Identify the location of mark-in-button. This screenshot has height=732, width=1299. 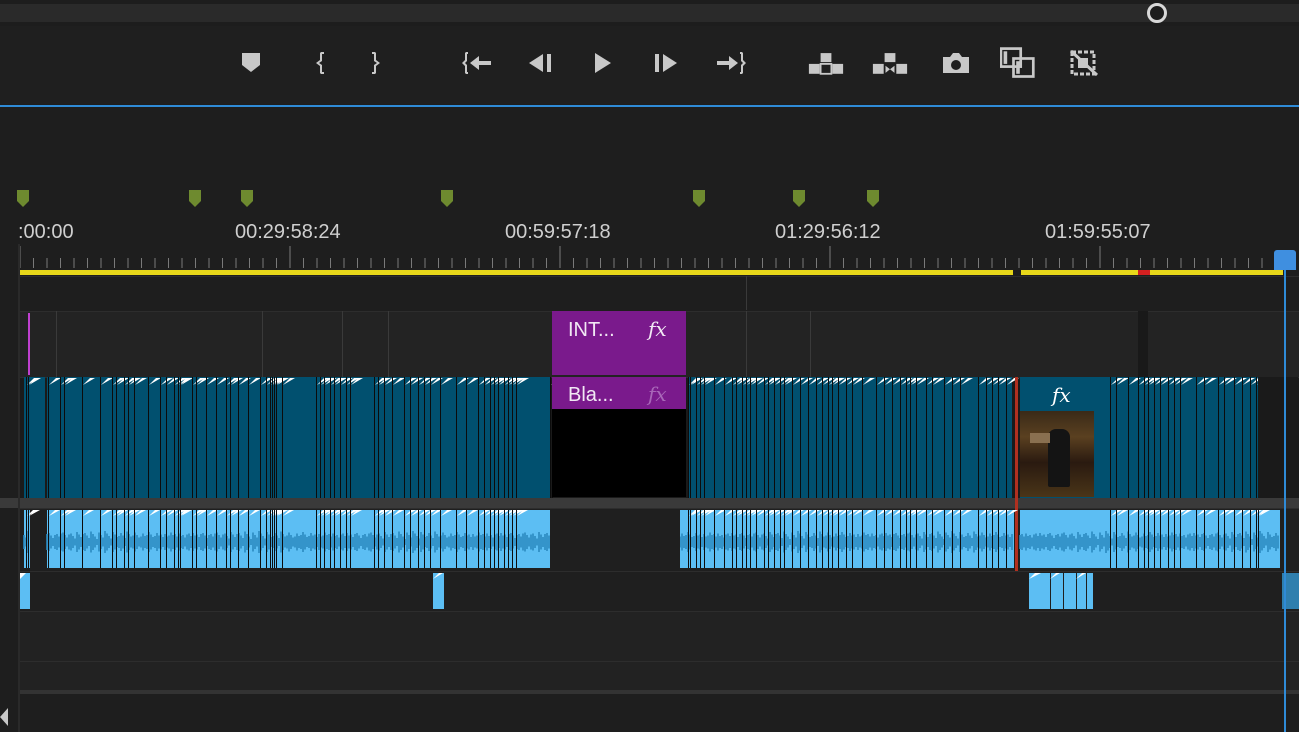
(319, 63).